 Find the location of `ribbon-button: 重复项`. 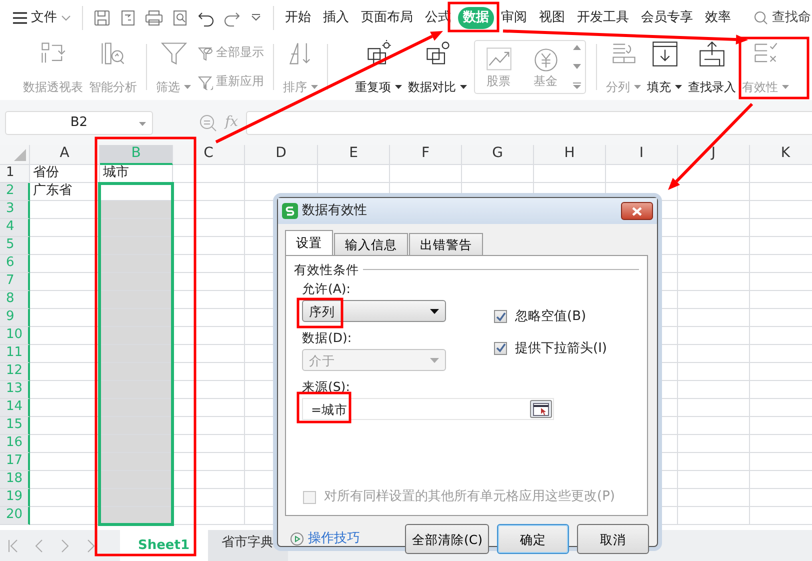

ribbon-button: 重复项 is located at coordinates (378, 67).